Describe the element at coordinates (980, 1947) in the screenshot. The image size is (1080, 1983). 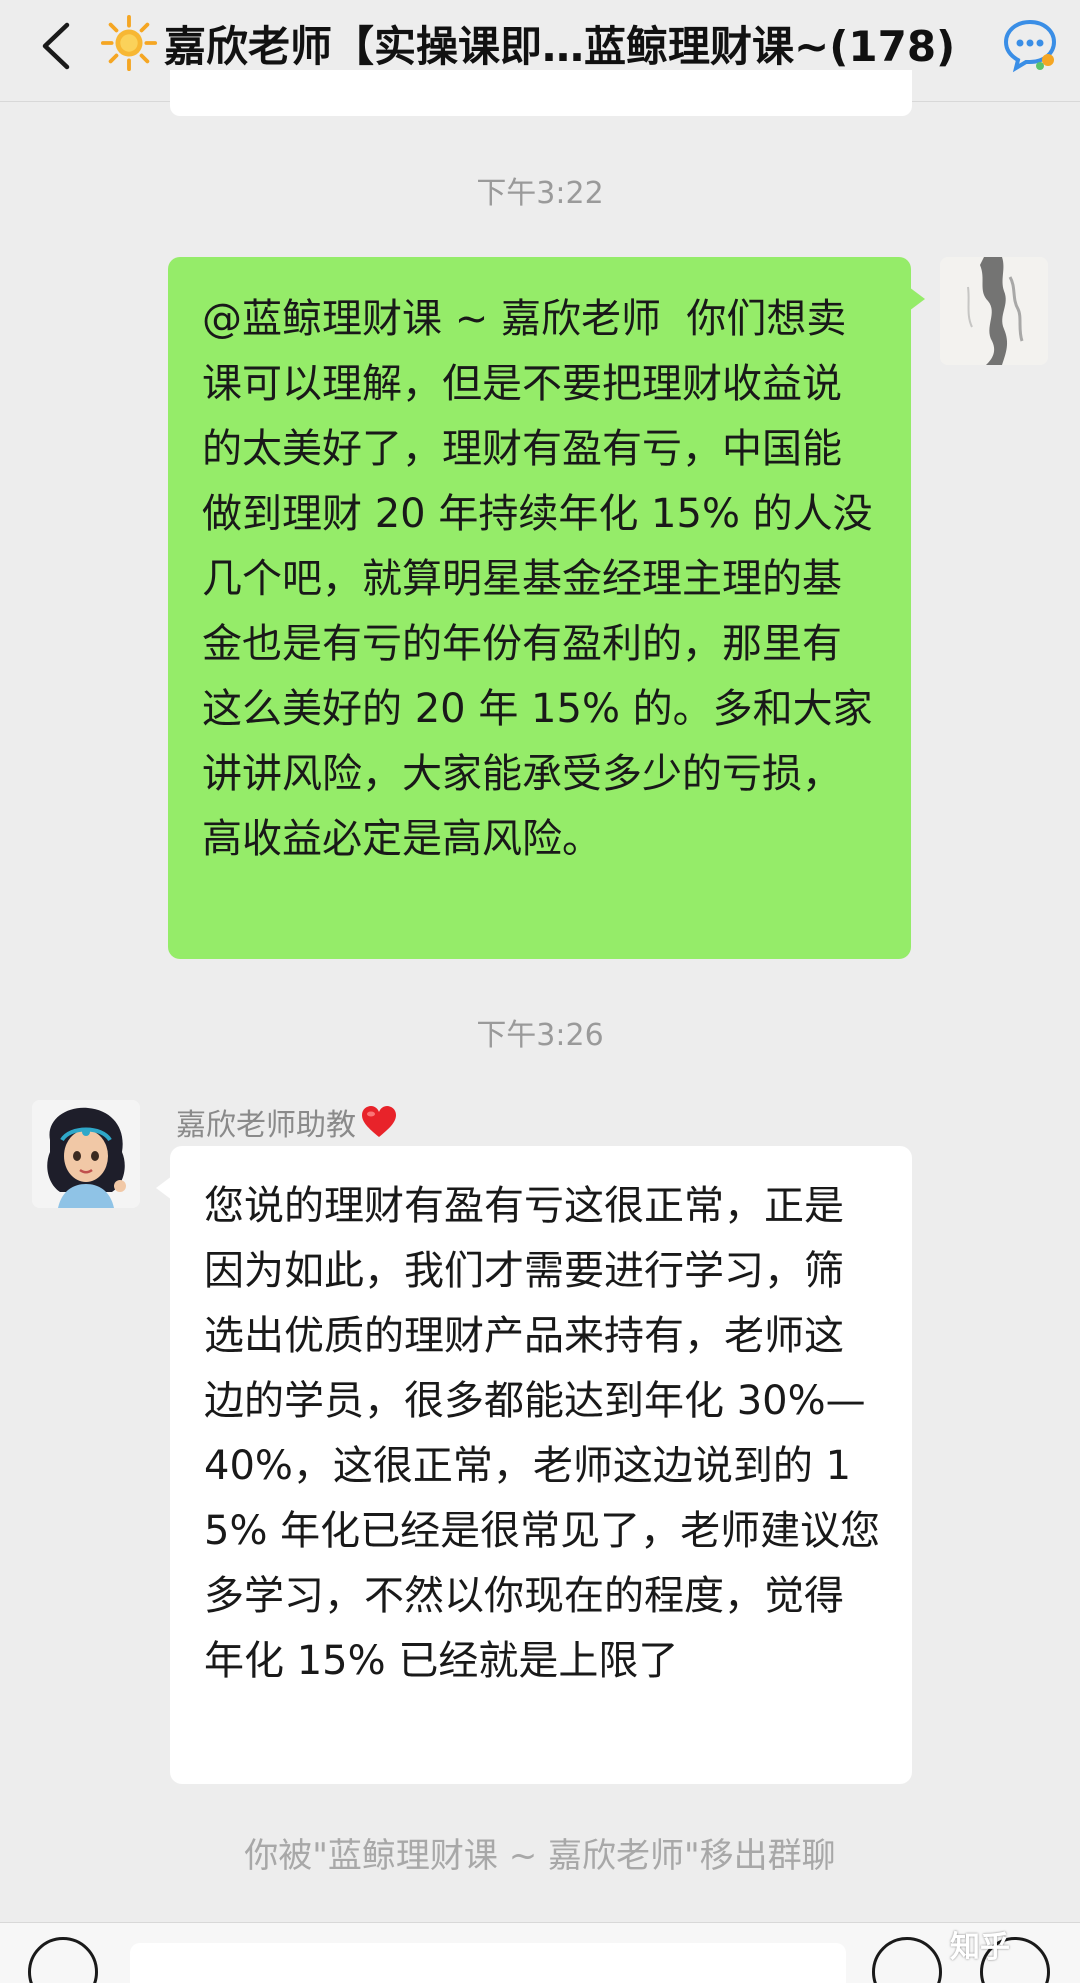
I see `watermark: 知乎` at that location.